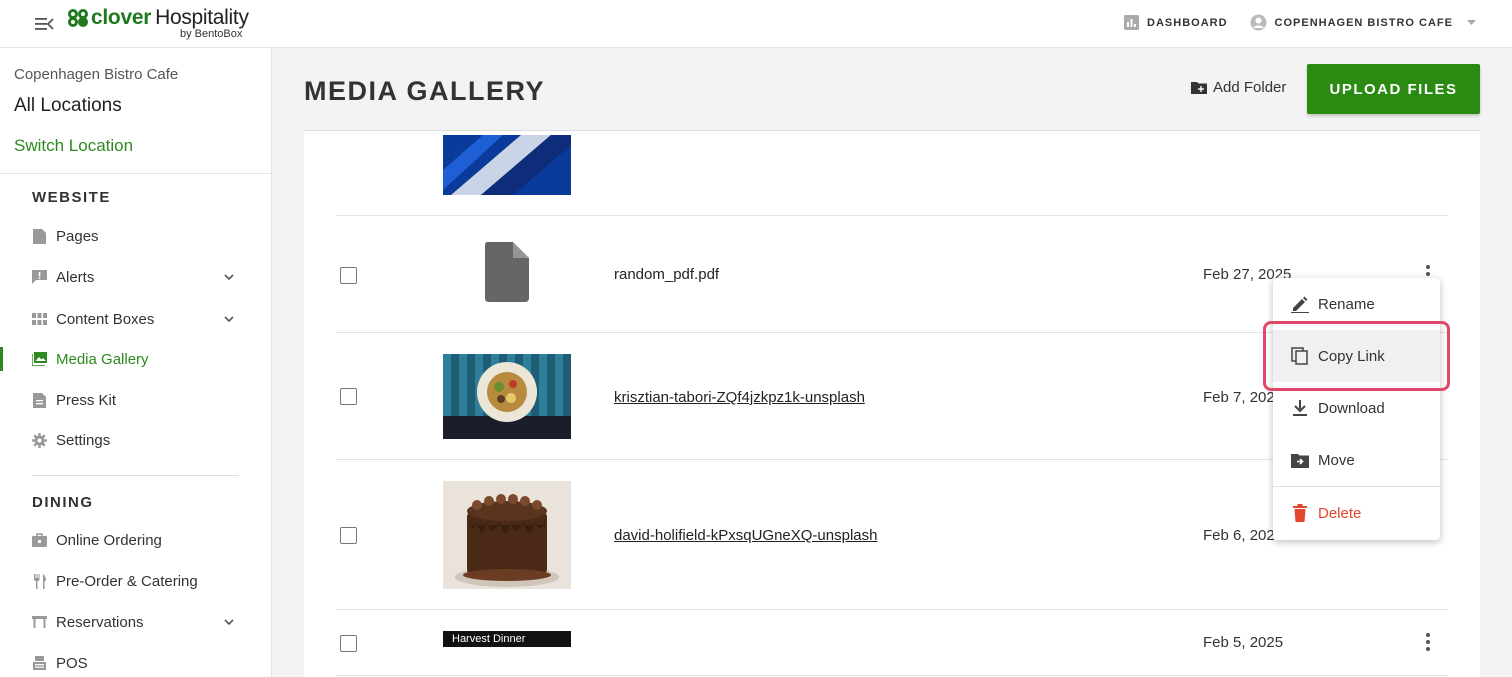 The image size is (1512, 677). What do you see at coordinates (202, 17) in the screenshot?
I see `brand-suffix: Hospitality` at bounding box center [202, 17].